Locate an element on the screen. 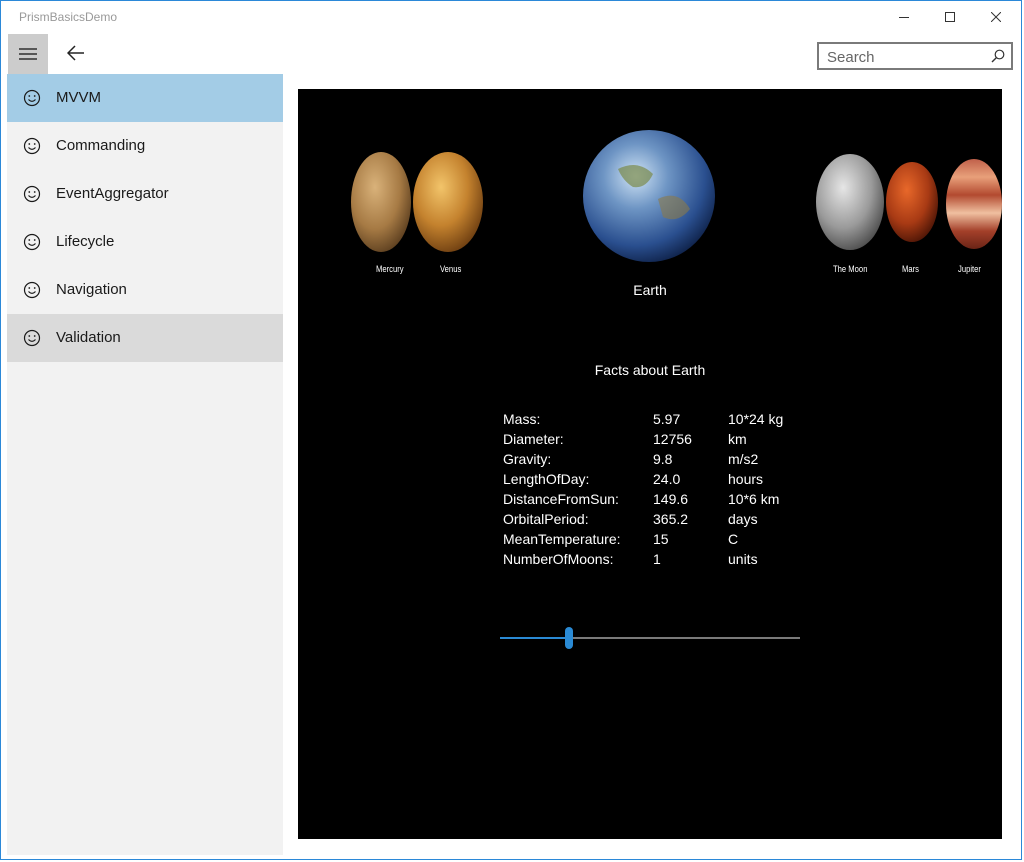 Image resolution: width=1024 pixels, height=862 pixels. sidebar-item-label: EventAggregator is located at coordinates (112, 193).